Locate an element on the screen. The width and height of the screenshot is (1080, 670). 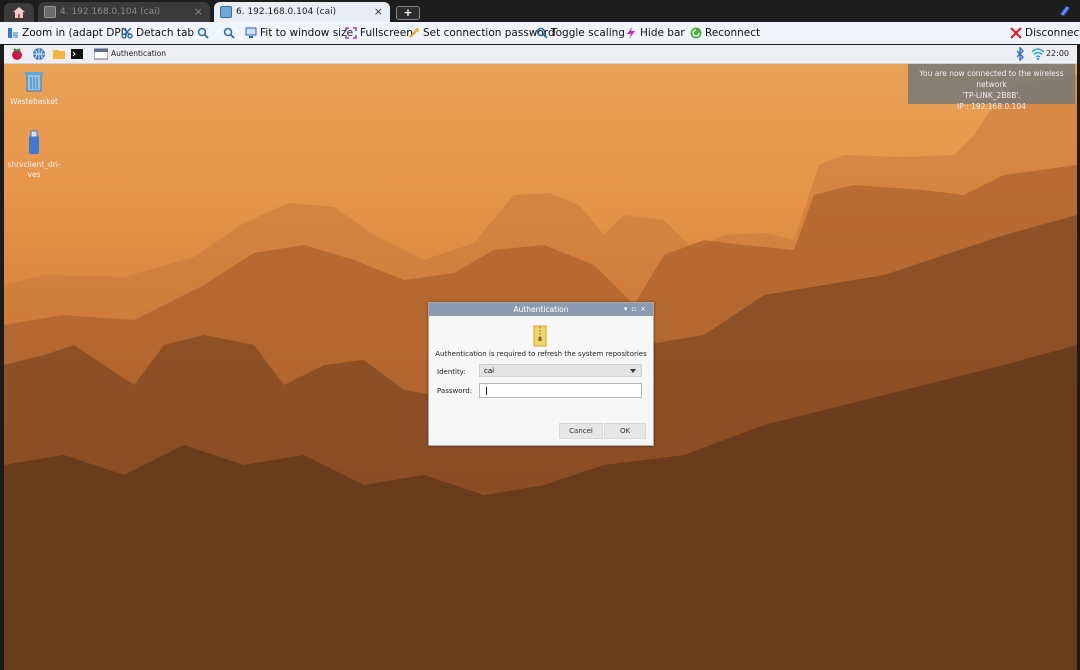
wastebasket-label: Wastebasket is located at coordinates (34, 101).